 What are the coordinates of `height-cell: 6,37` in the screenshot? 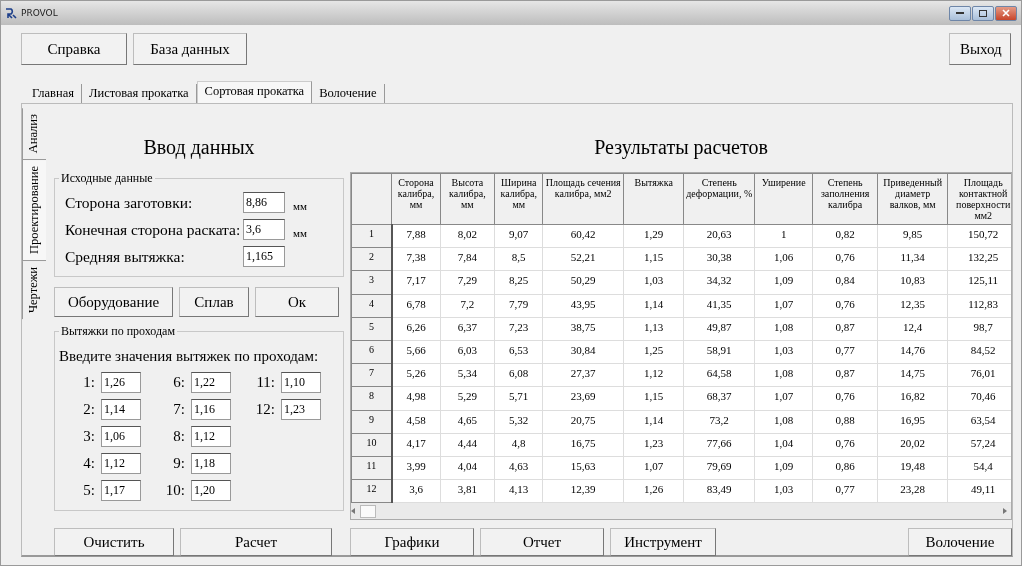 It's located at (467, 329).